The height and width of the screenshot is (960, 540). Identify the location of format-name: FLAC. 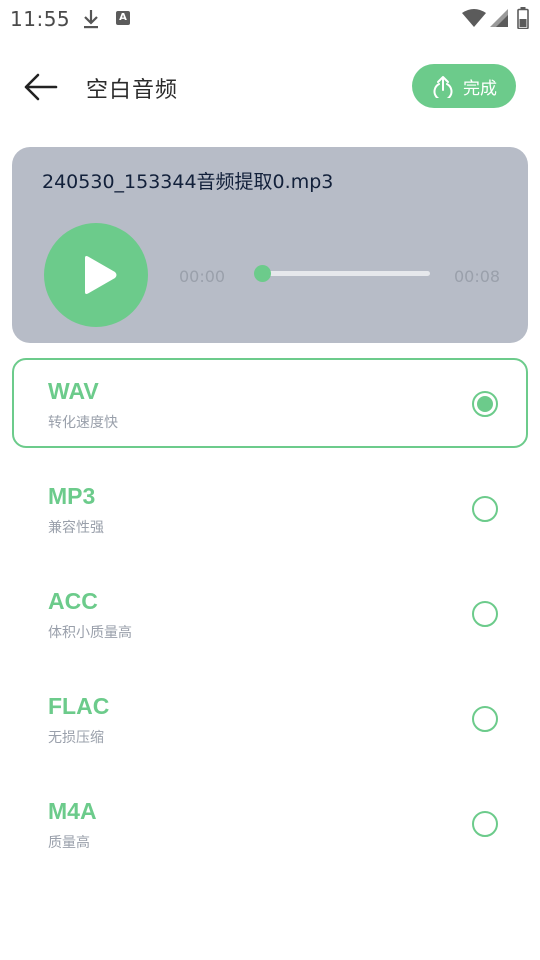
(79, 706).